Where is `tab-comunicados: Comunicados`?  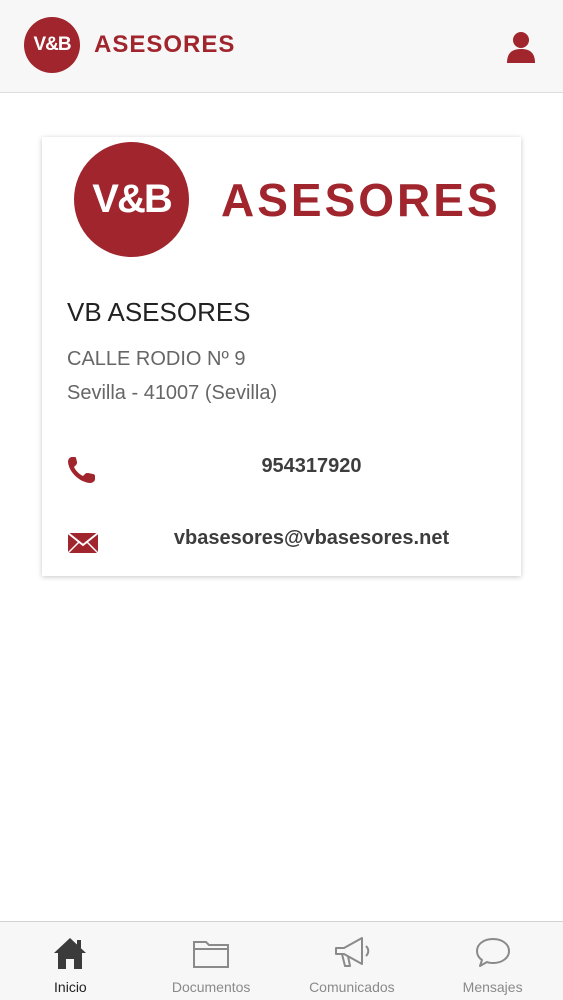 tab-comunicados: Comunicados is located at coordinates (352, 961).